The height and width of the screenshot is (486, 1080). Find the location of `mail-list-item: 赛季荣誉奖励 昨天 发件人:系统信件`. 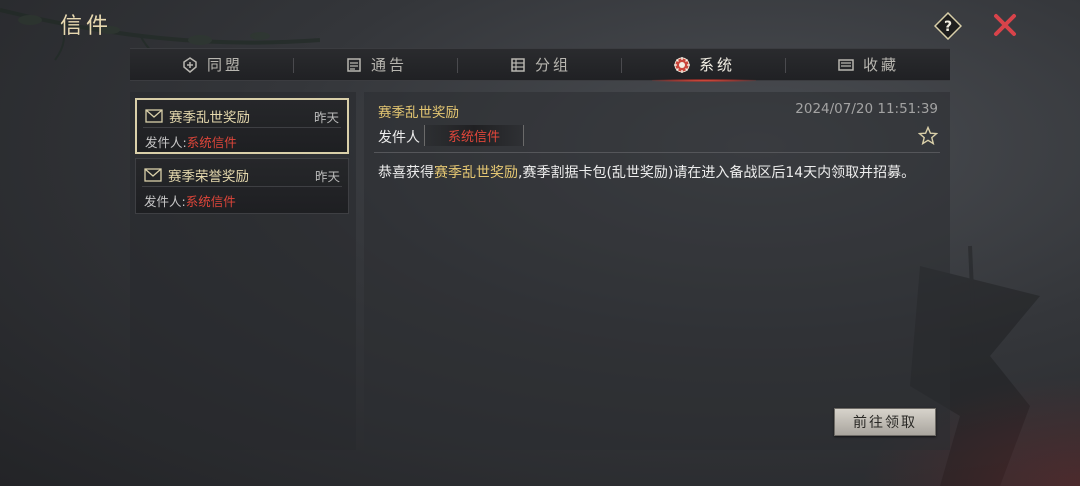

mail-list-item: 赛季荣誉奖励 昨天 发件人:系统信件 is located at coordinates (242, 186).